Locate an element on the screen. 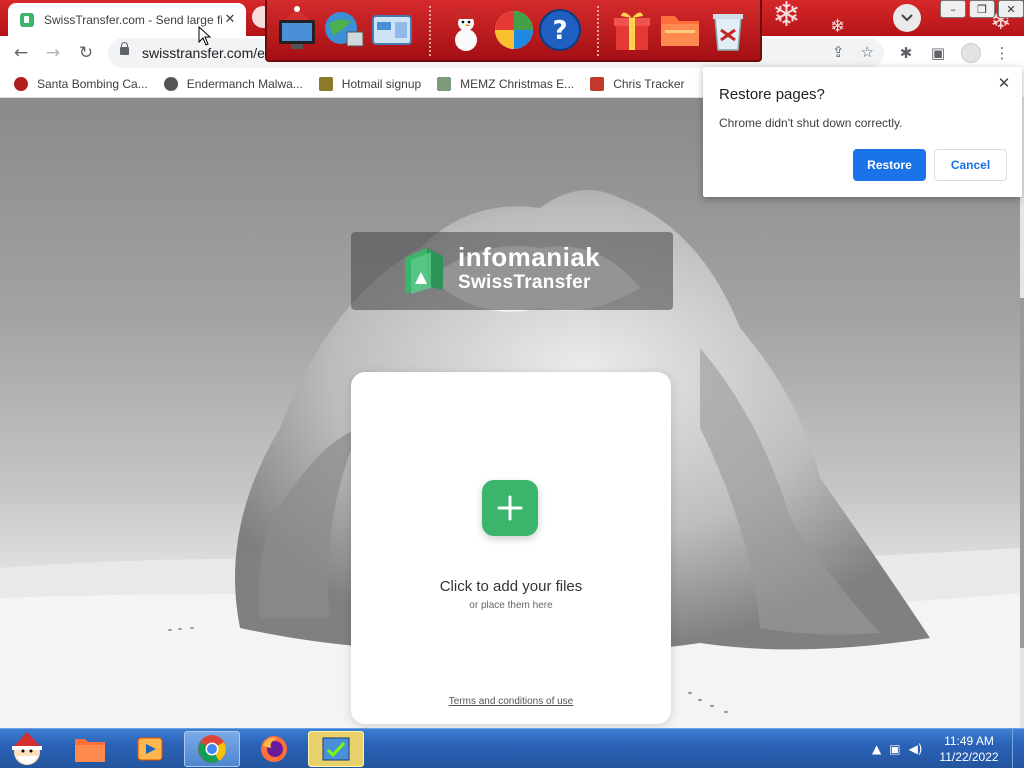 This screenshot has height=768, width=1024. bookmark-label: Hotmail signup is located at coordinates (381, 83).